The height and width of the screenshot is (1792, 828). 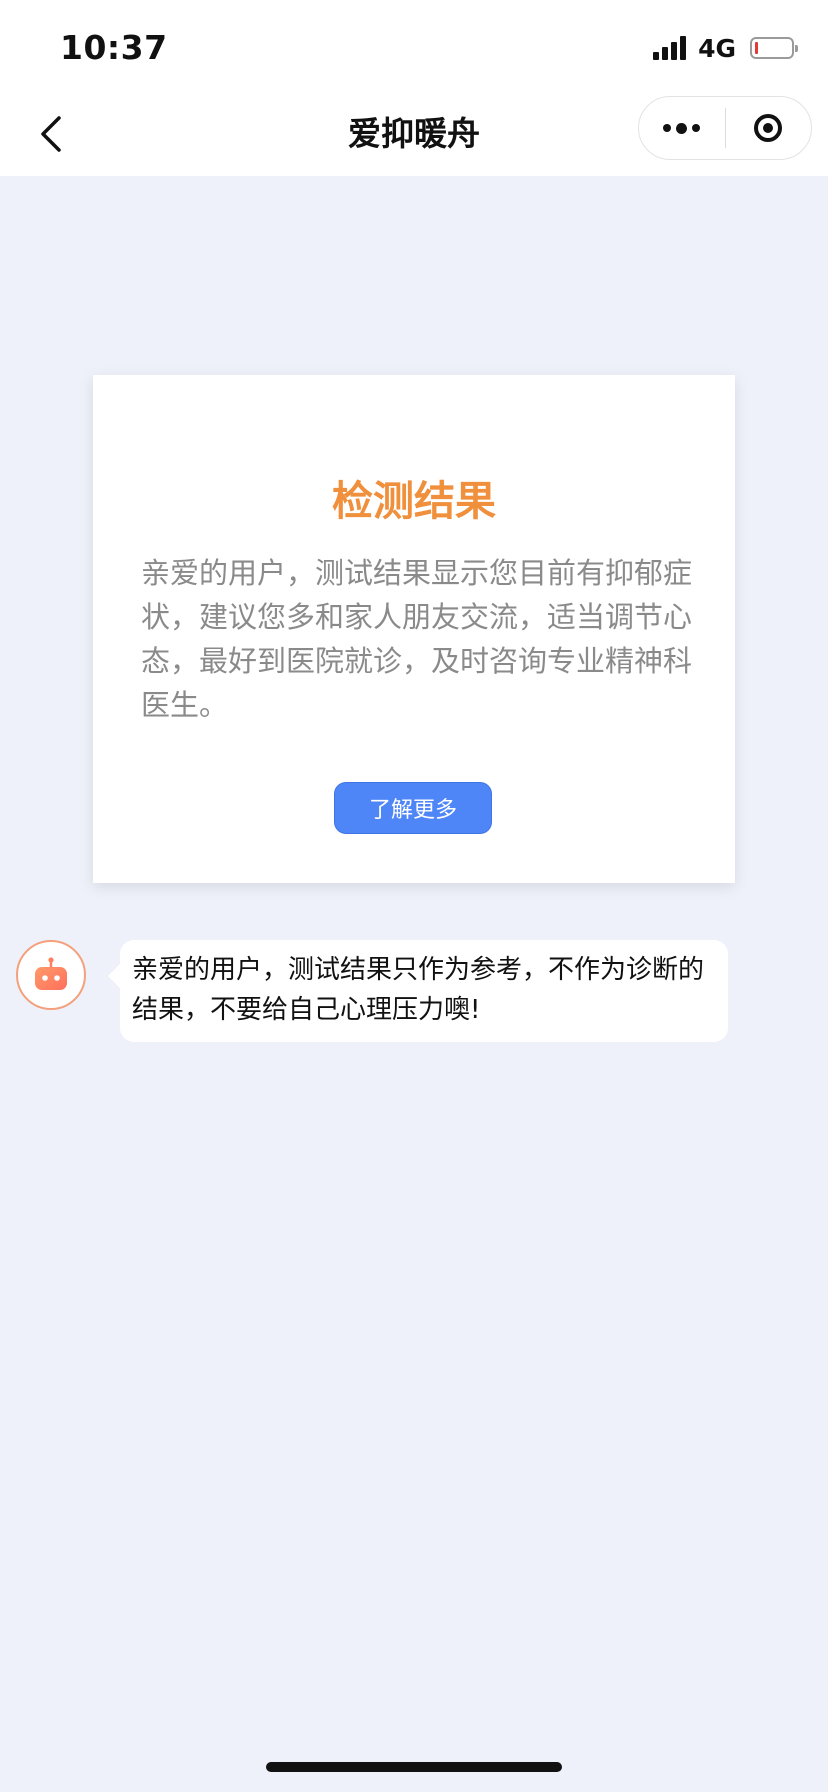 I want to click on close-mini-program-button, so click(x=769, y=128).